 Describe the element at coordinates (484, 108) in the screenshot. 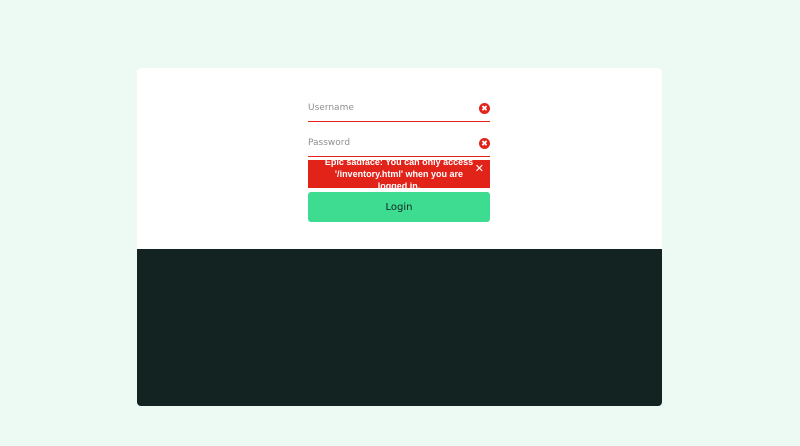

I see `username-error-icon: ✖` at that location.